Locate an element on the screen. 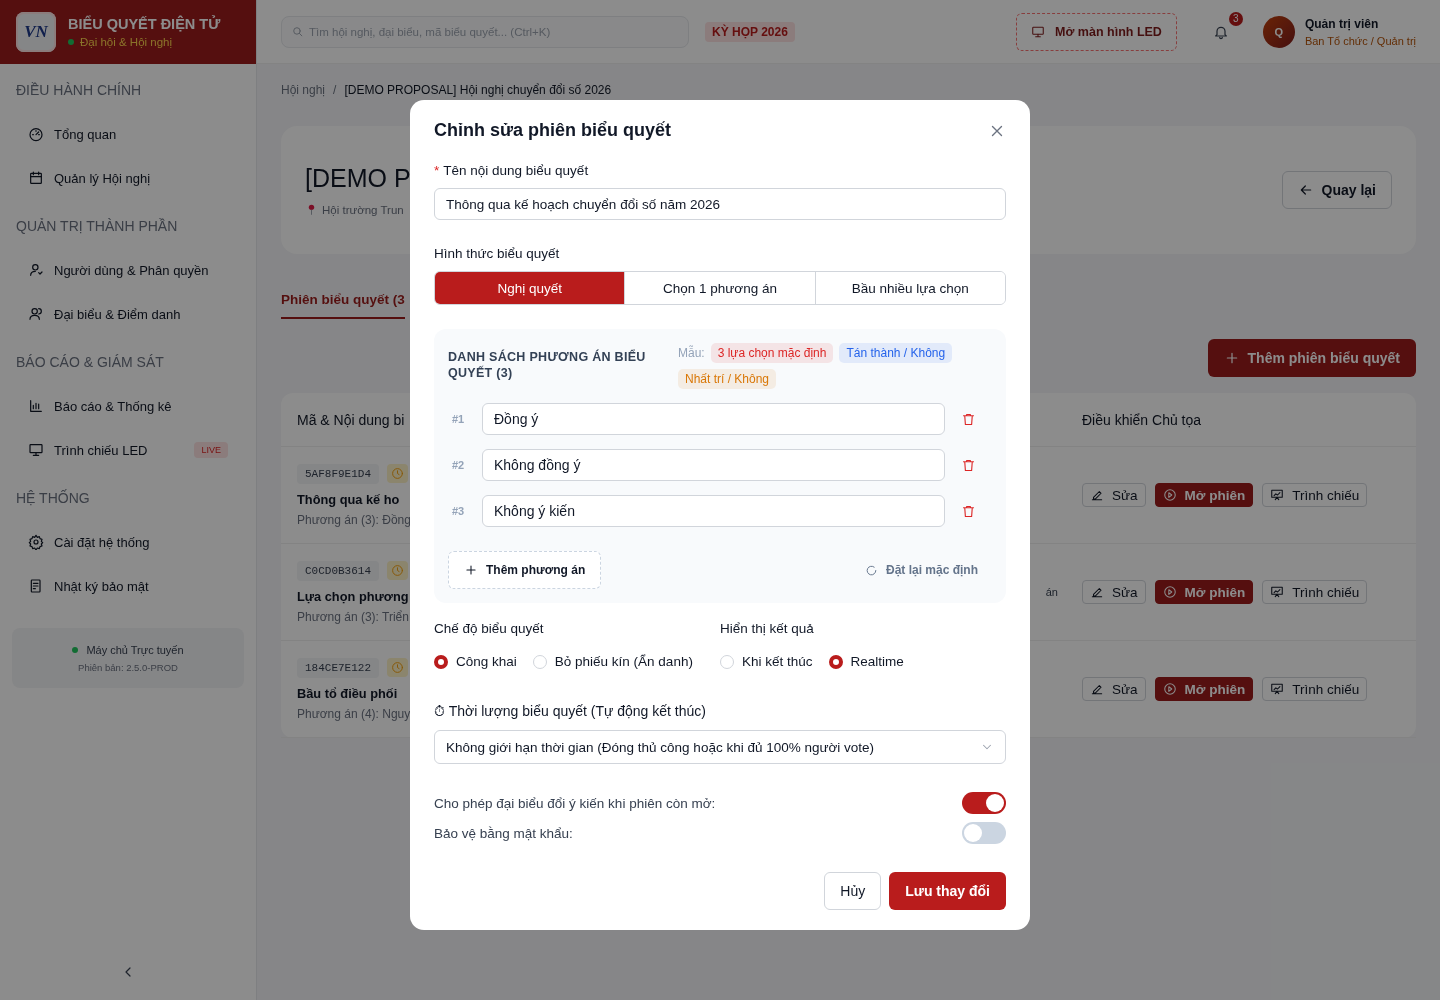 The image size is (1440, 1000). sidebar-item: Trình chiếu LED is located at coordinates (101, 450).